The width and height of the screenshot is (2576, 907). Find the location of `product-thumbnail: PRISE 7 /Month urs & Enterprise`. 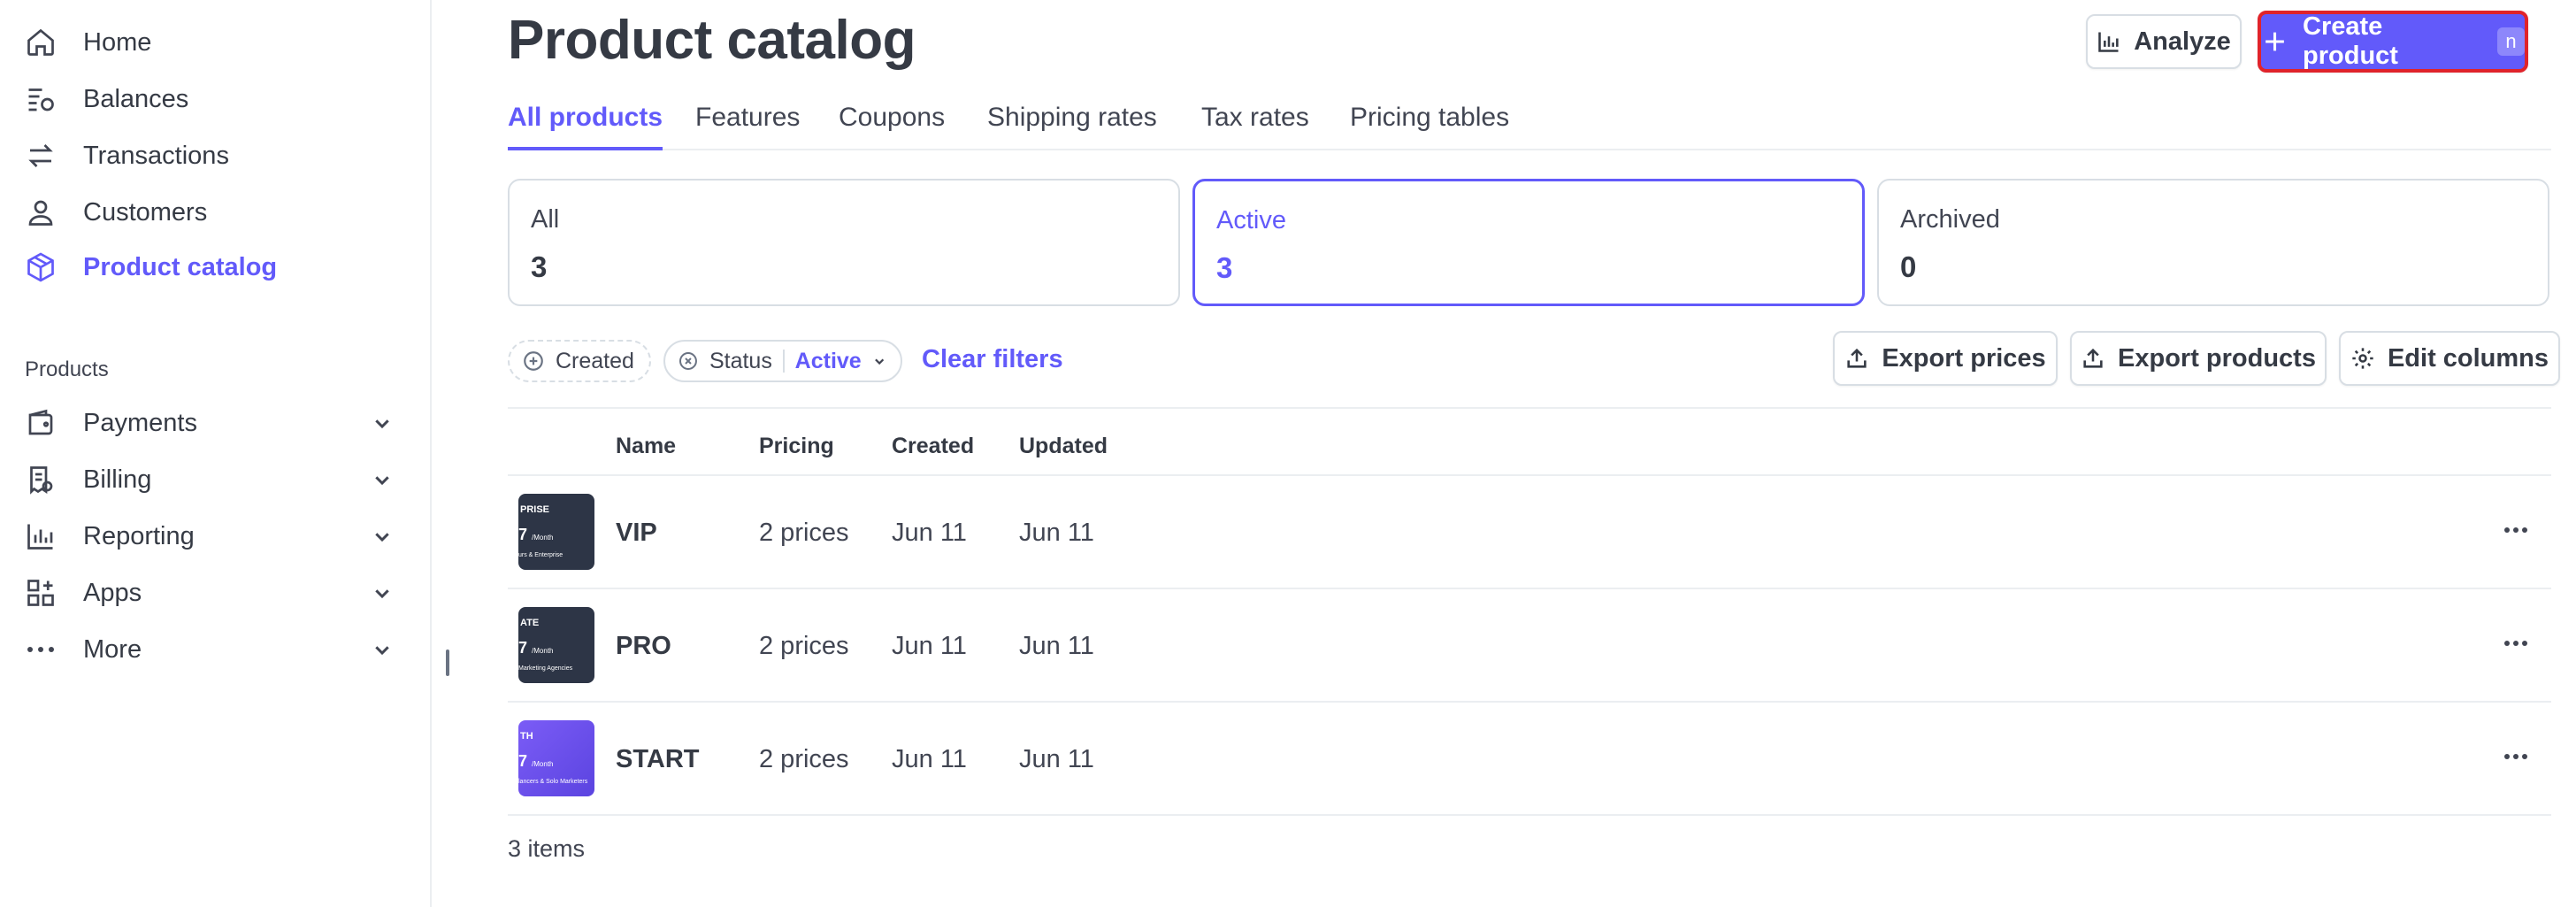

product-thumbnail: PRISE 7 /Month urs & Enterprise is located at coordinates (556, 532).